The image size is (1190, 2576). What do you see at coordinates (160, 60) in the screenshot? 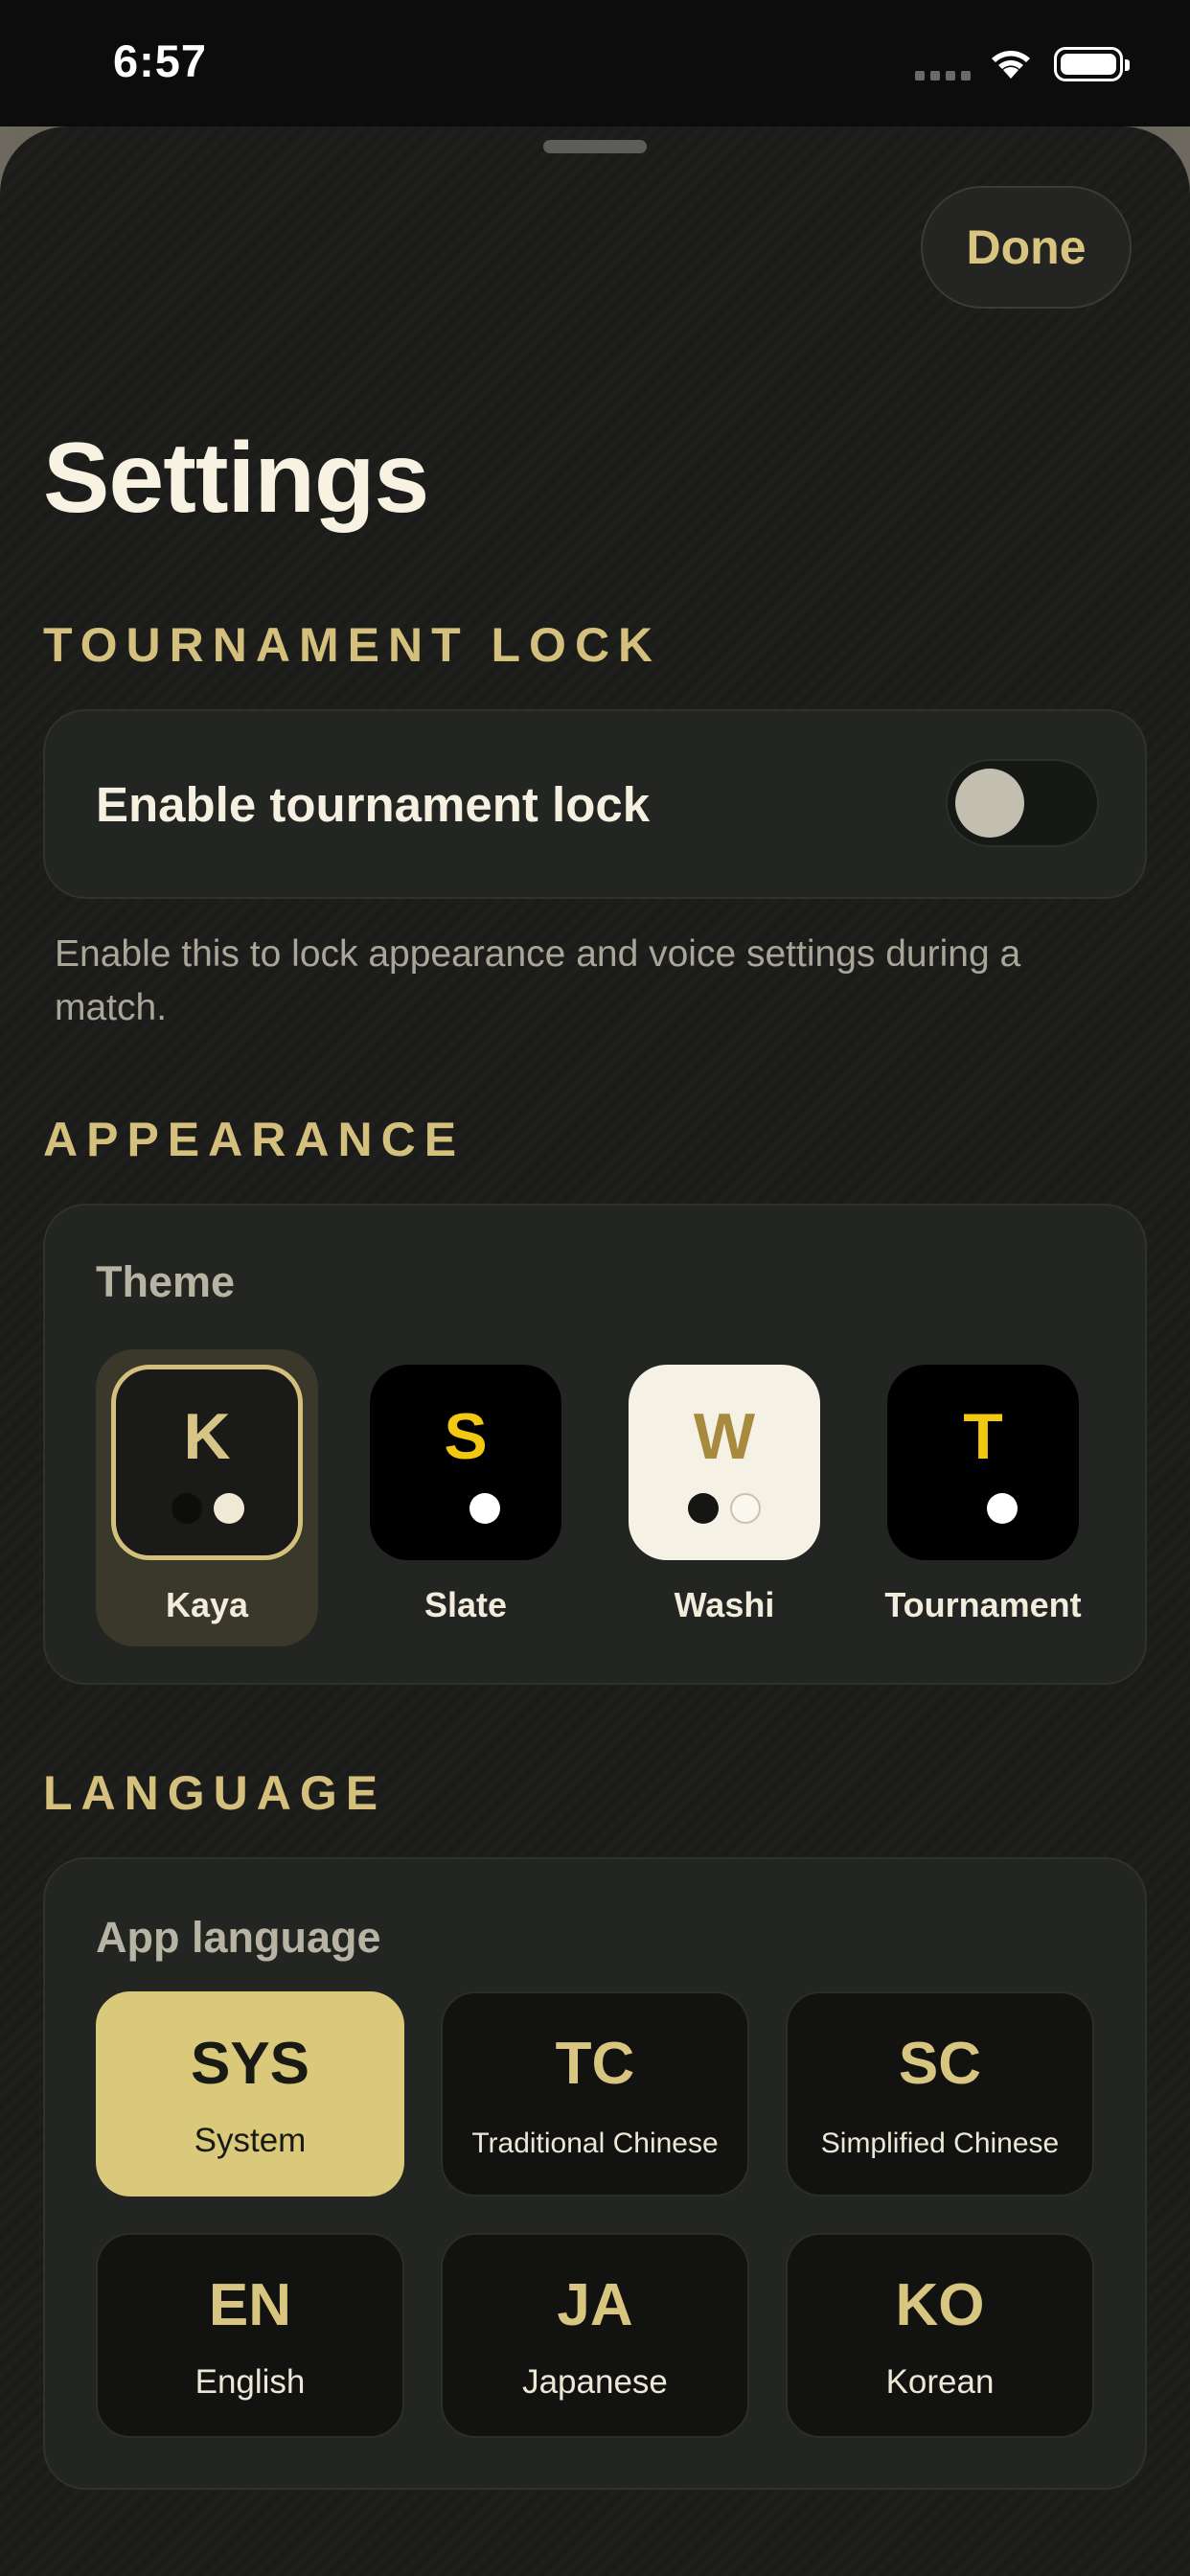
I see `status-time: 6:57` at bounding box center [160, 60].